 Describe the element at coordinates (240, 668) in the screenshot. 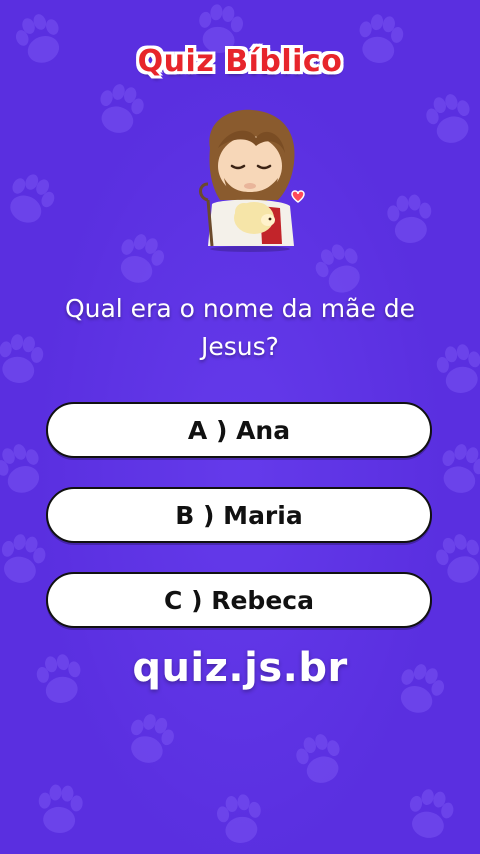

I see `watermark-text: quiz.js.br` at that location.